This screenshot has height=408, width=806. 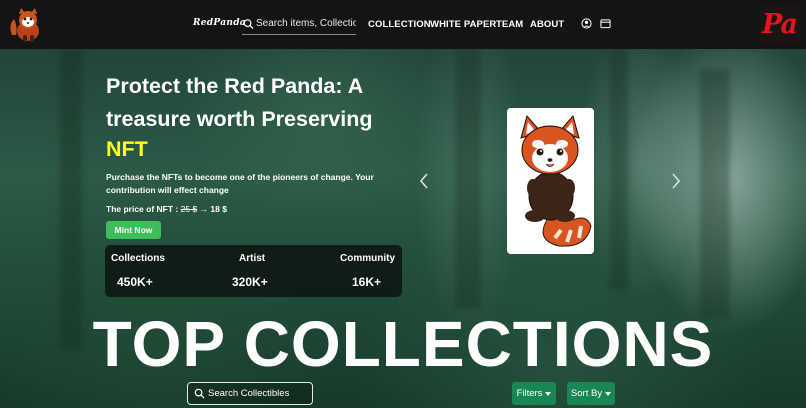 I want to click on stat-value-collections: 450K+, so click(x=135, y=282).